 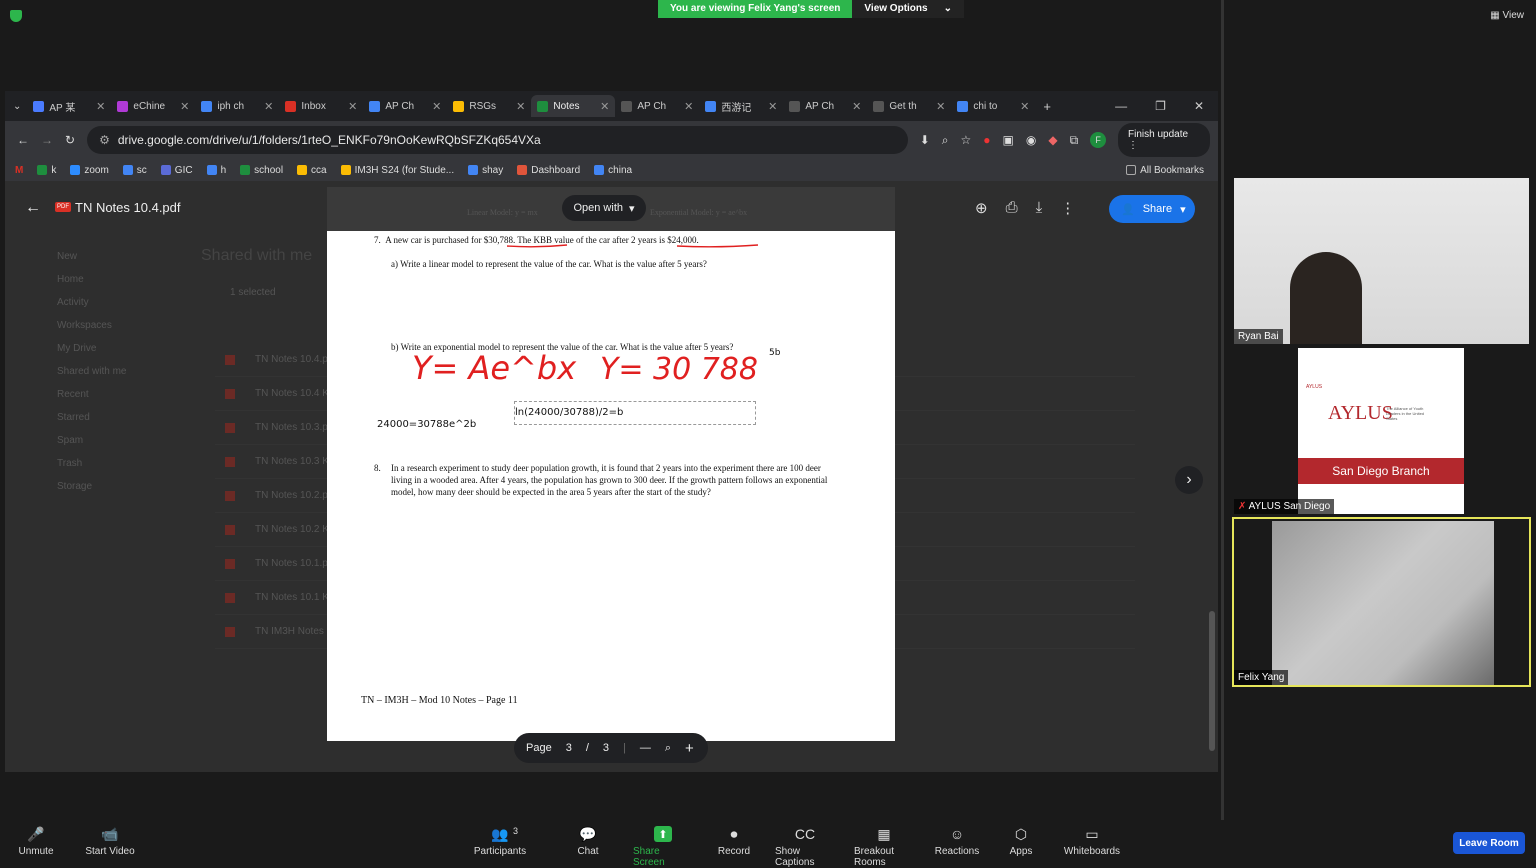 What do you see at coordinates (489, 106) in the screenshot?
I see `browser-tab: RSGs ✕` at bounding box center [489, 106].